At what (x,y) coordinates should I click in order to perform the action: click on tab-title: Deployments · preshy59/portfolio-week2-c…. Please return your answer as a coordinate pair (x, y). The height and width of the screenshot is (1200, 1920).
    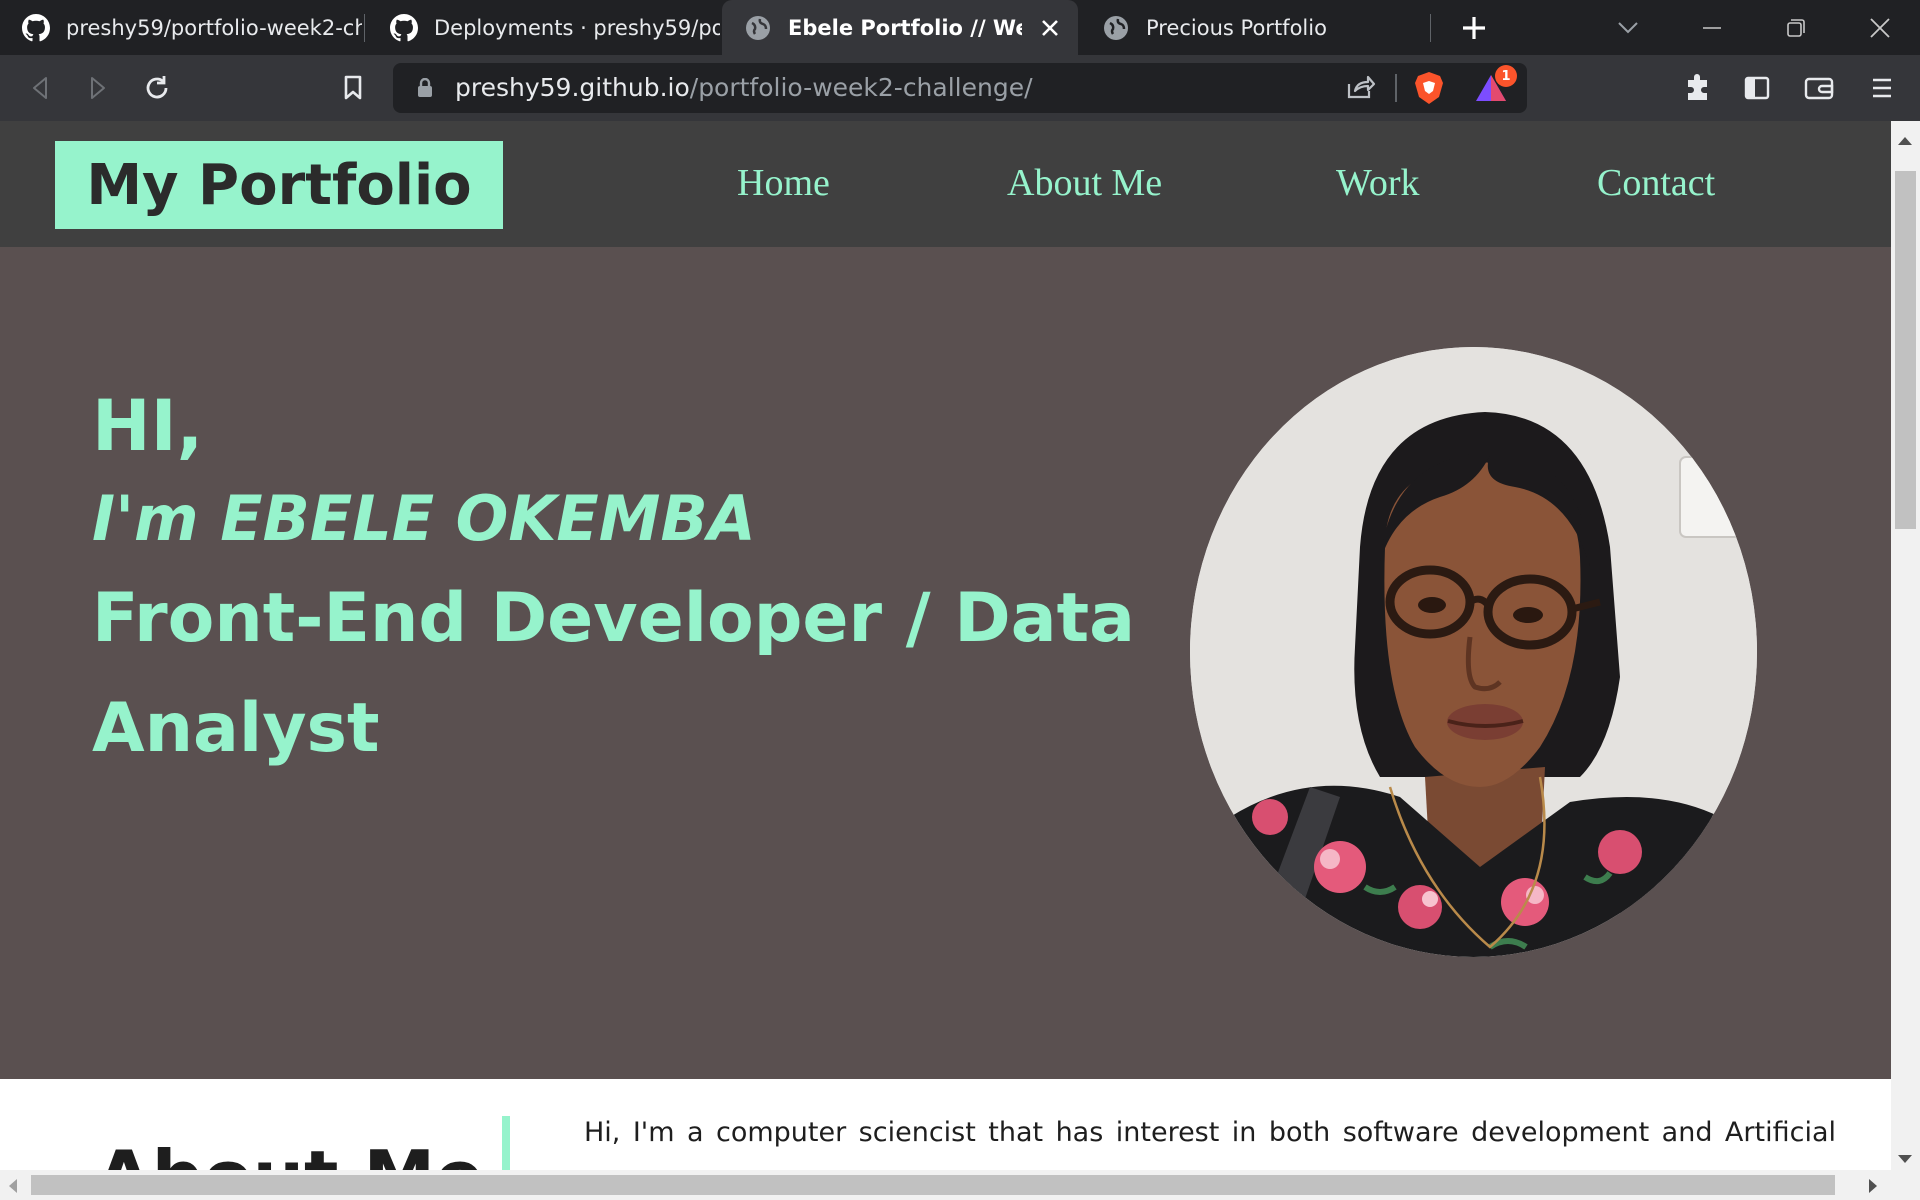
    Looking at the image, I should click on (577, 27).